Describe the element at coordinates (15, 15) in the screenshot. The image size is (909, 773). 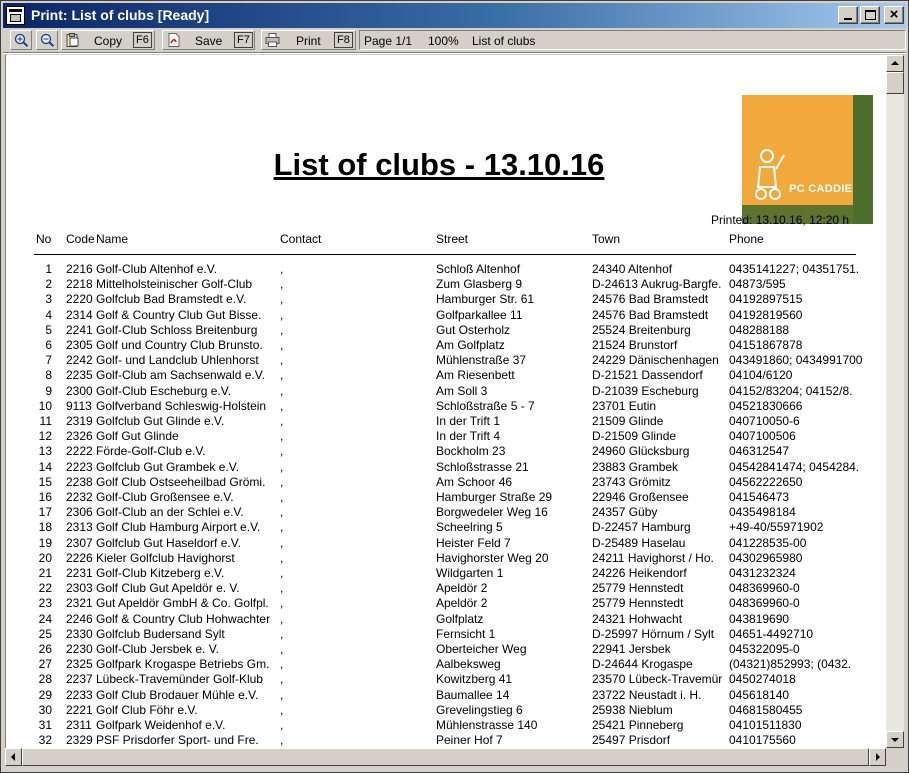
I see `app-icon` at that location.